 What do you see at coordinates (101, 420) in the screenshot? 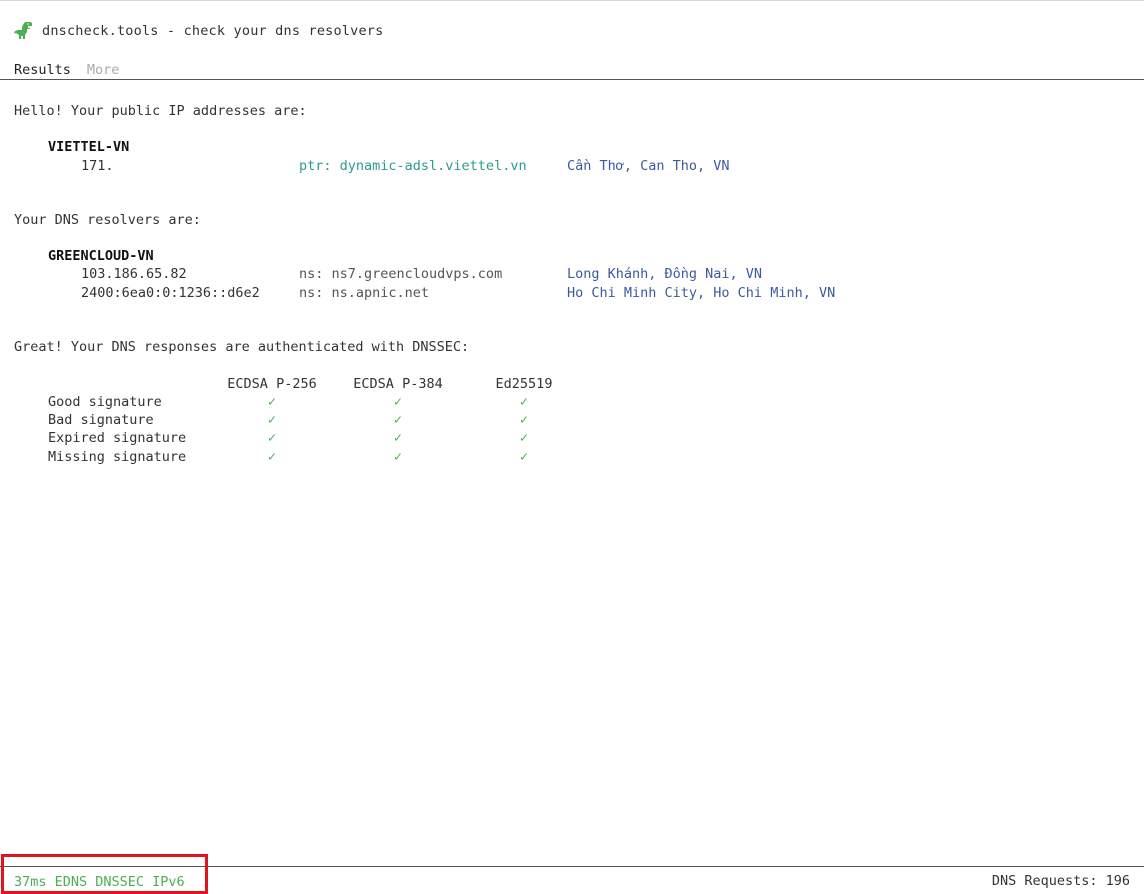
I see `dnssec-row-label: Bad signature` at bounding box center [101, 420].